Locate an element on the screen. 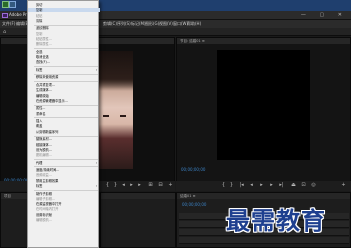 This screenshot has width=351, height=248. video-frame-thumbnail is located at coordinates (115, 110).